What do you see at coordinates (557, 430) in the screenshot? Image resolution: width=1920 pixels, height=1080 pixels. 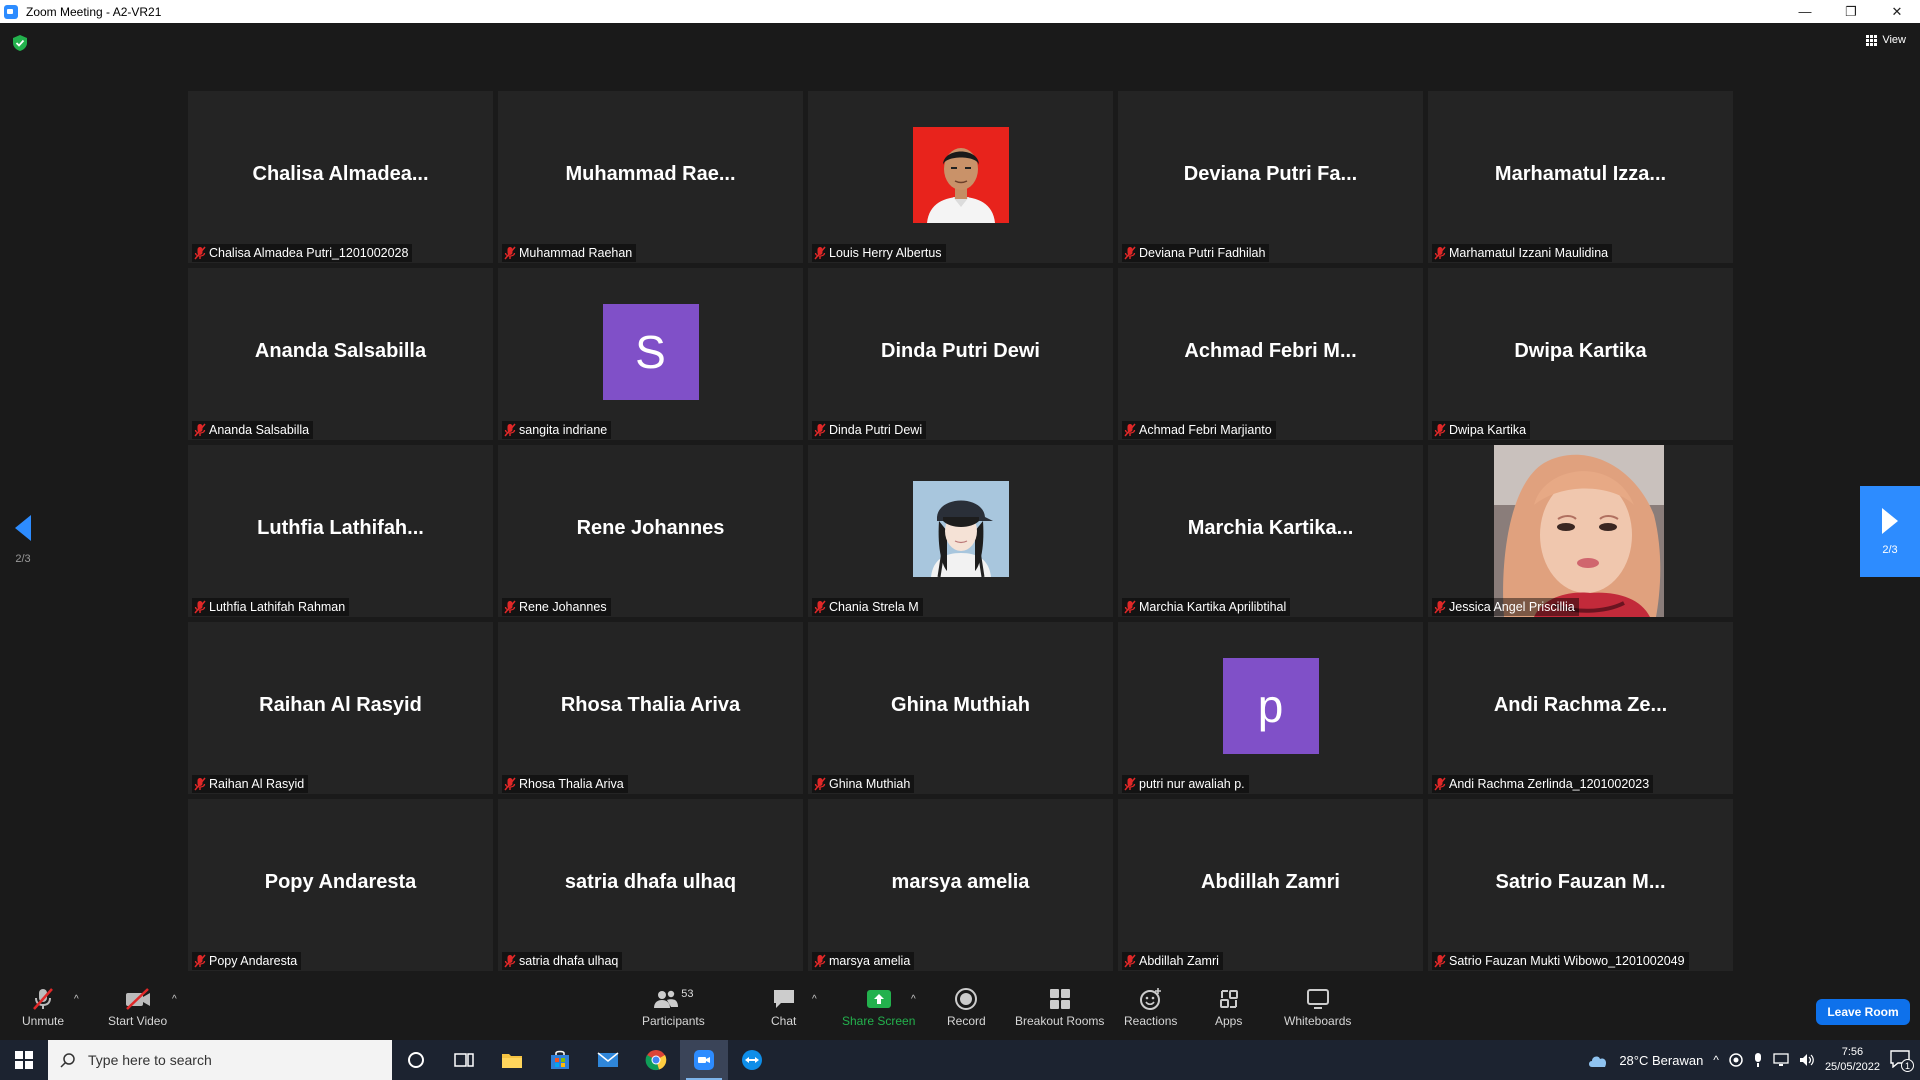 I see `participant-name-label: sangita indriane` at bounding box center [557, 430].